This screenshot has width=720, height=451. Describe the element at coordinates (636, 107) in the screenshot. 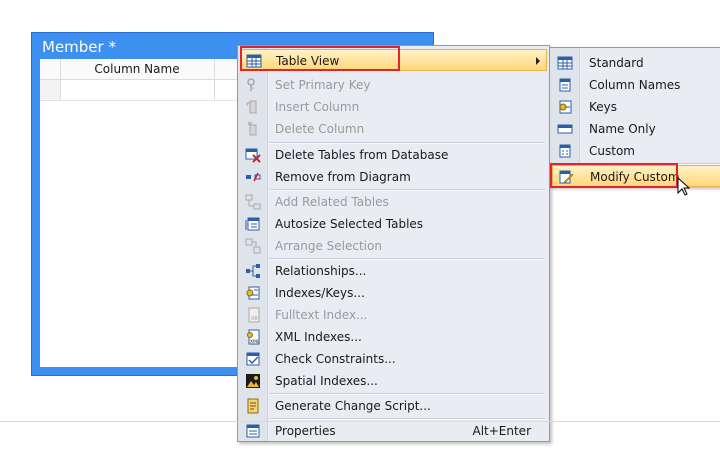

I see `submenu-item-keys: Keys` at that location.